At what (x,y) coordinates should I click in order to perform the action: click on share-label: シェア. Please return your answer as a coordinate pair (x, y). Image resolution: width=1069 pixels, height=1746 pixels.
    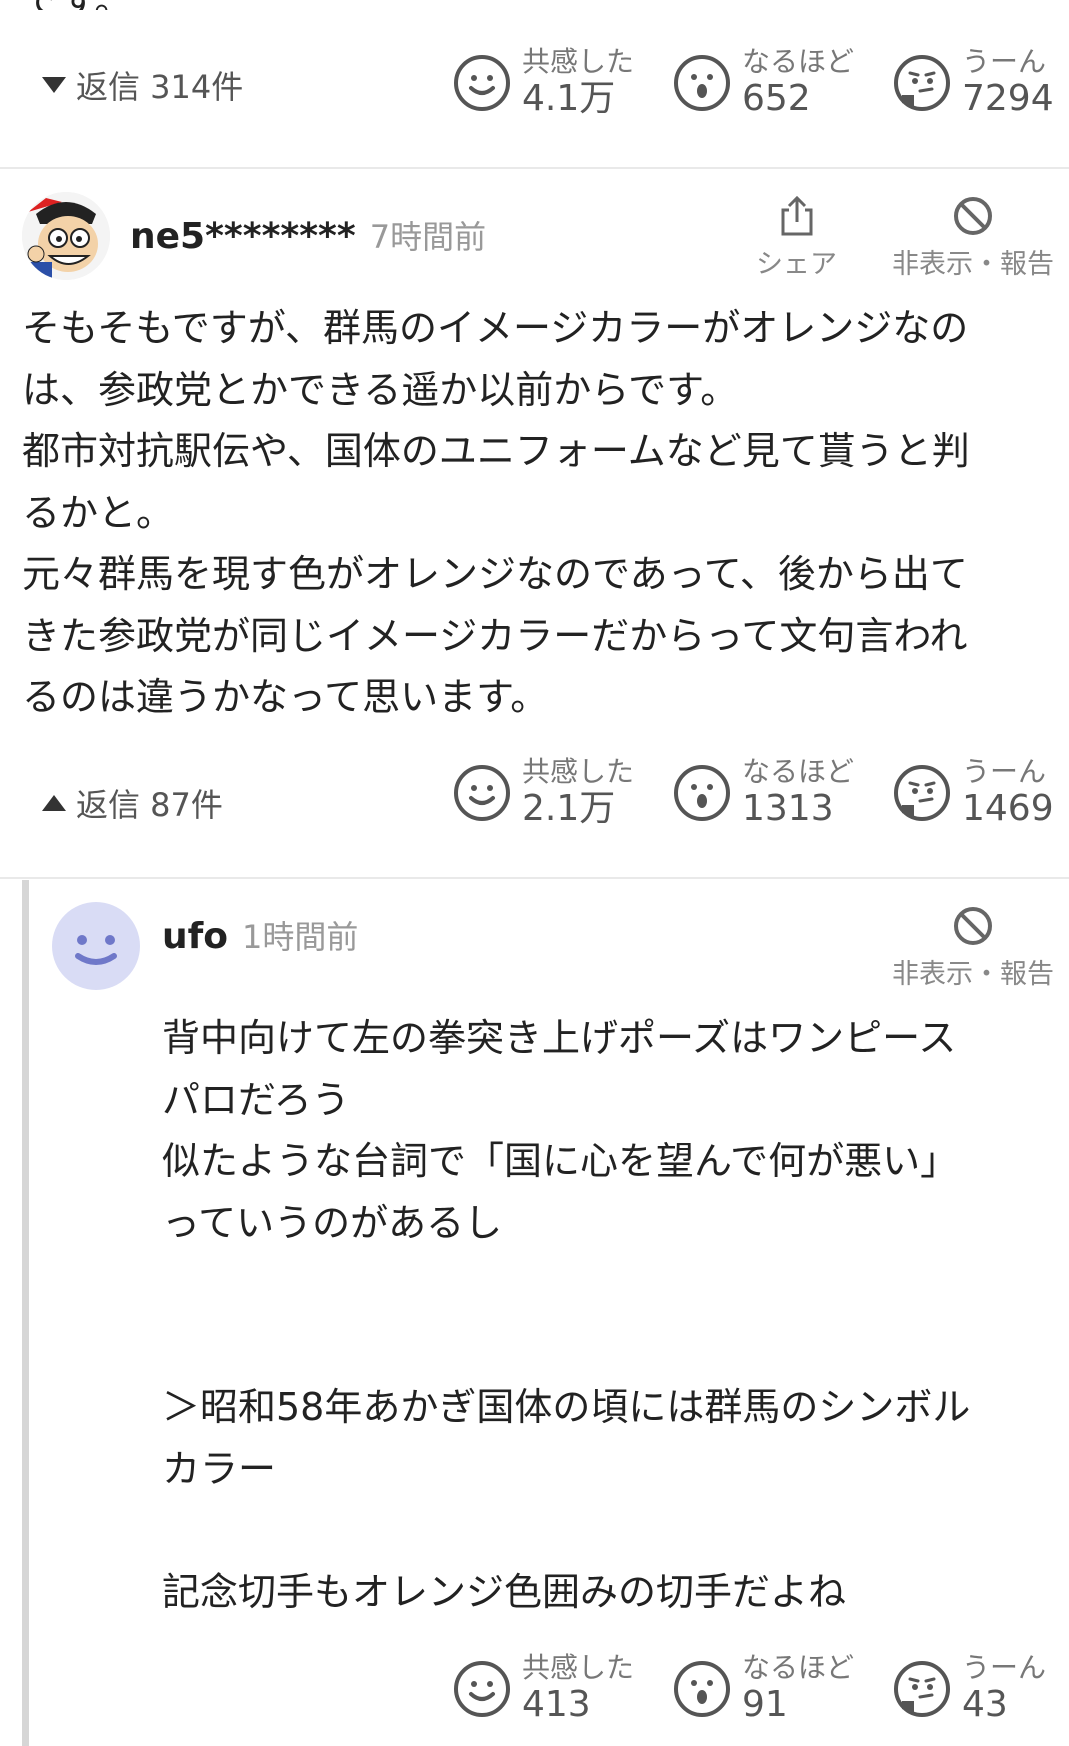
    Looking at the image, I should click on (796, 264).